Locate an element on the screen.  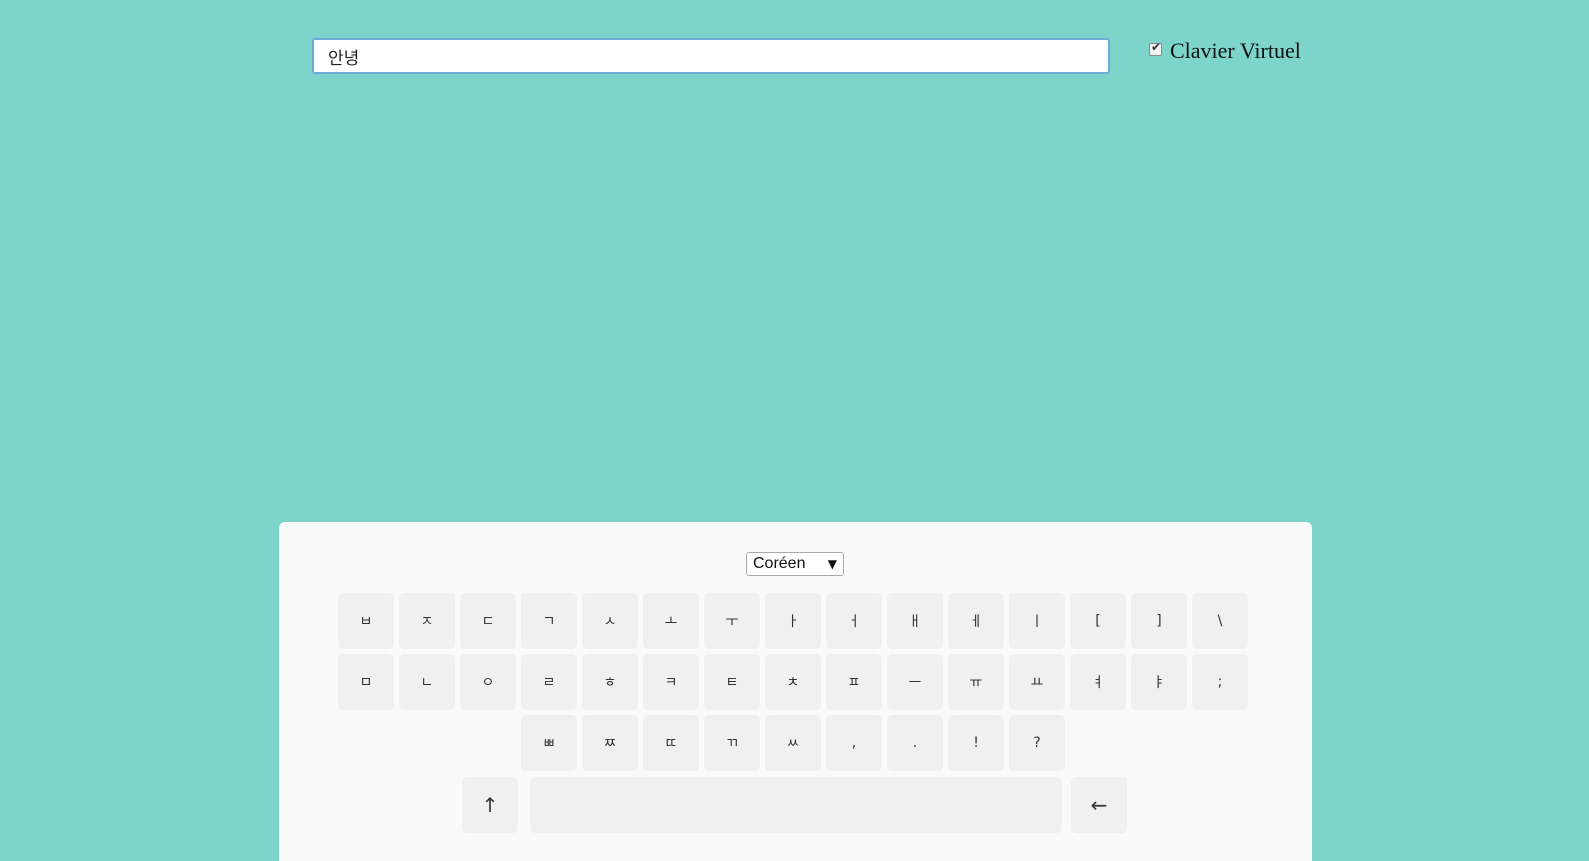
key-rieul: ㄹ is located at coordinates (549, 682).